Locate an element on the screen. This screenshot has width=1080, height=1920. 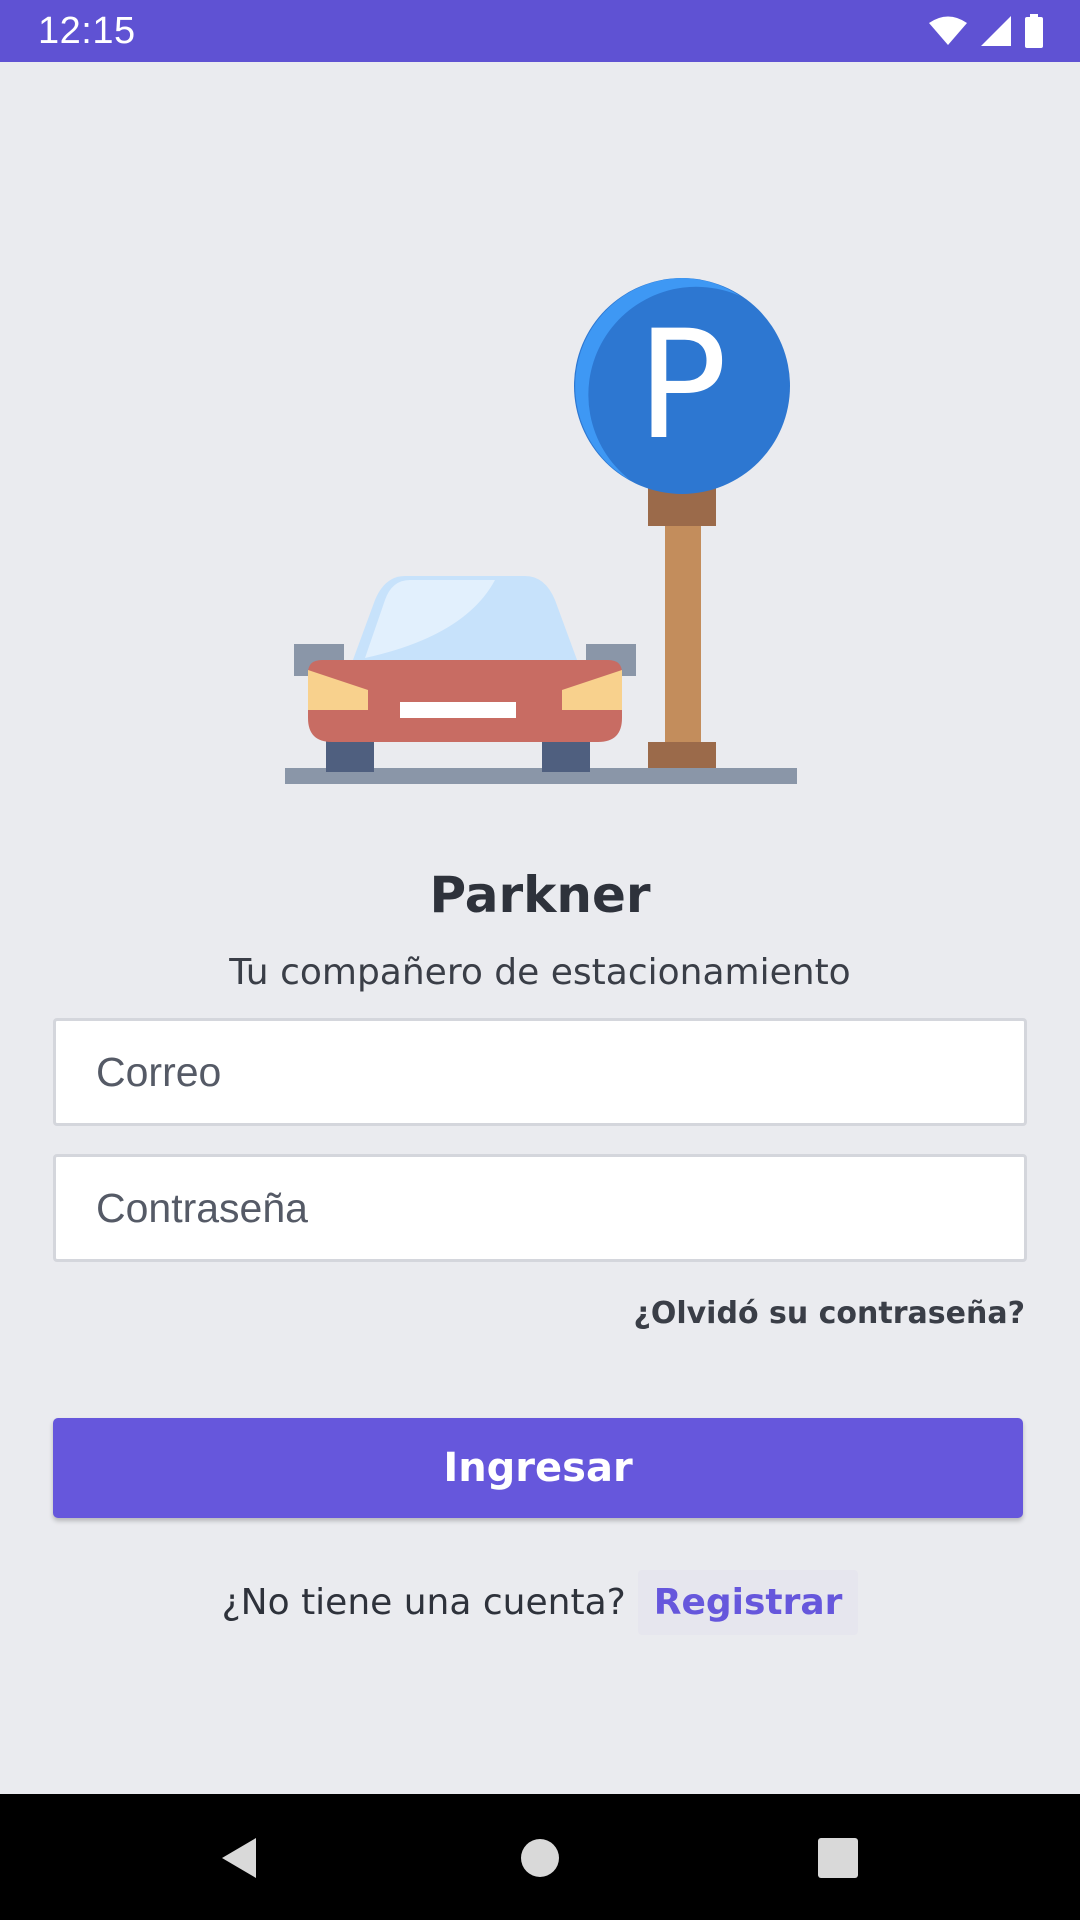
back-icon is located at coordinates (240, 1858).